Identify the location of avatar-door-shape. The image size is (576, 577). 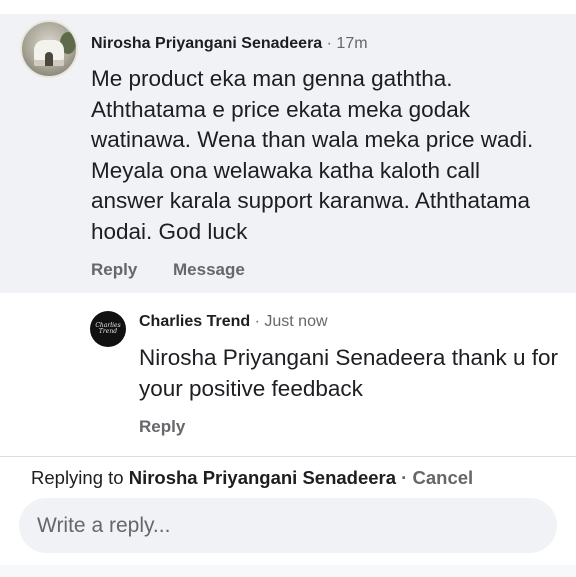
(49, 59).